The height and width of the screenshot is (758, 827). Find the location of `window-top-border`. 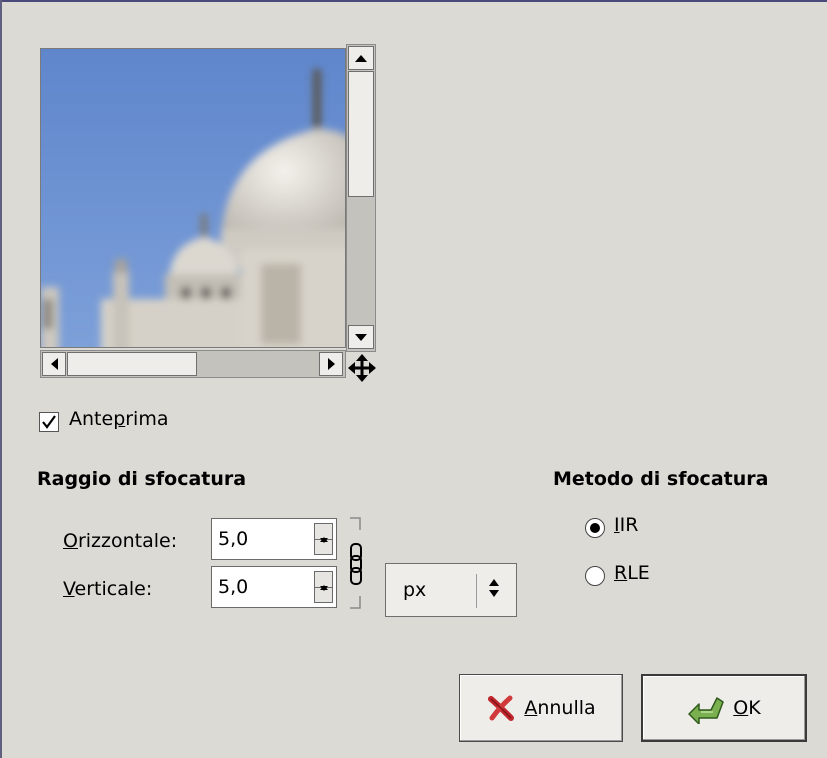

window-top-border is located at coordinates (413, 1).